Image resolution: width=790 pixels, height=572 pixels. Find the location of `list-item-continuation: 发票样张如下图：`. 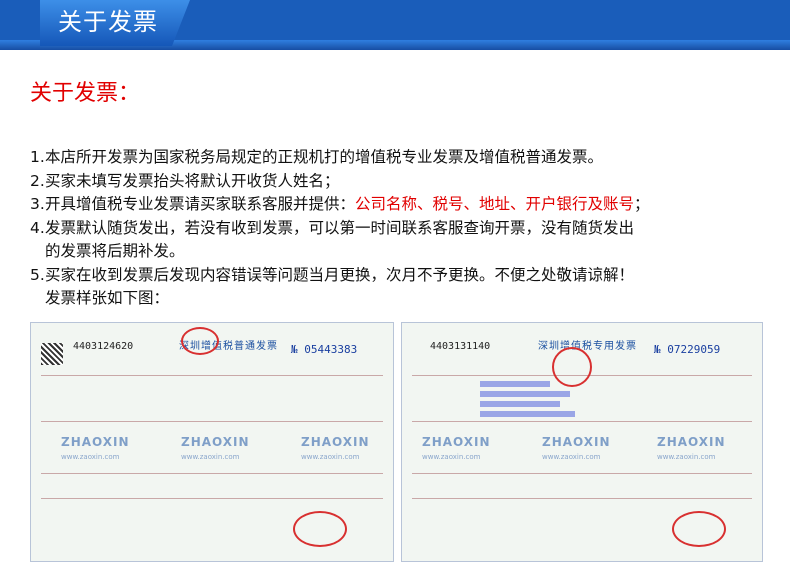

list-item-continuation: 发票样张如下图： is located at coordinates (107, 298).